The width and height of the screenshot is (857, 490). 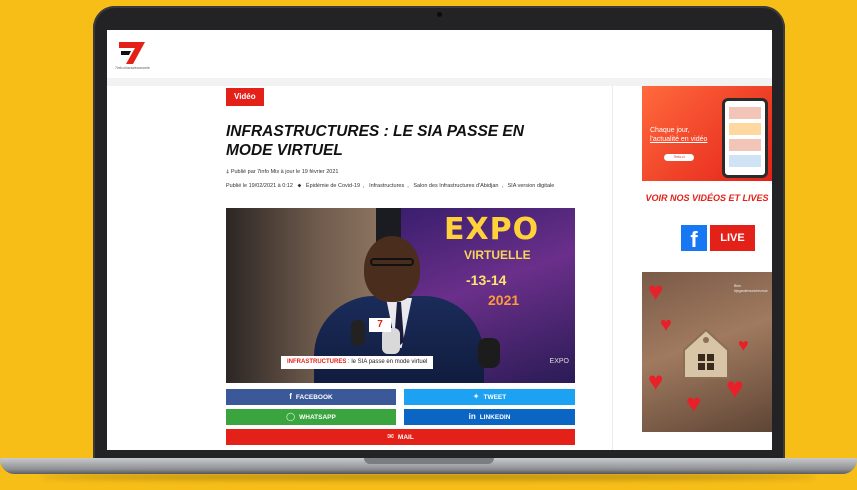 I want to click on banner-dates: -13-14, so click(x=486, y=280).